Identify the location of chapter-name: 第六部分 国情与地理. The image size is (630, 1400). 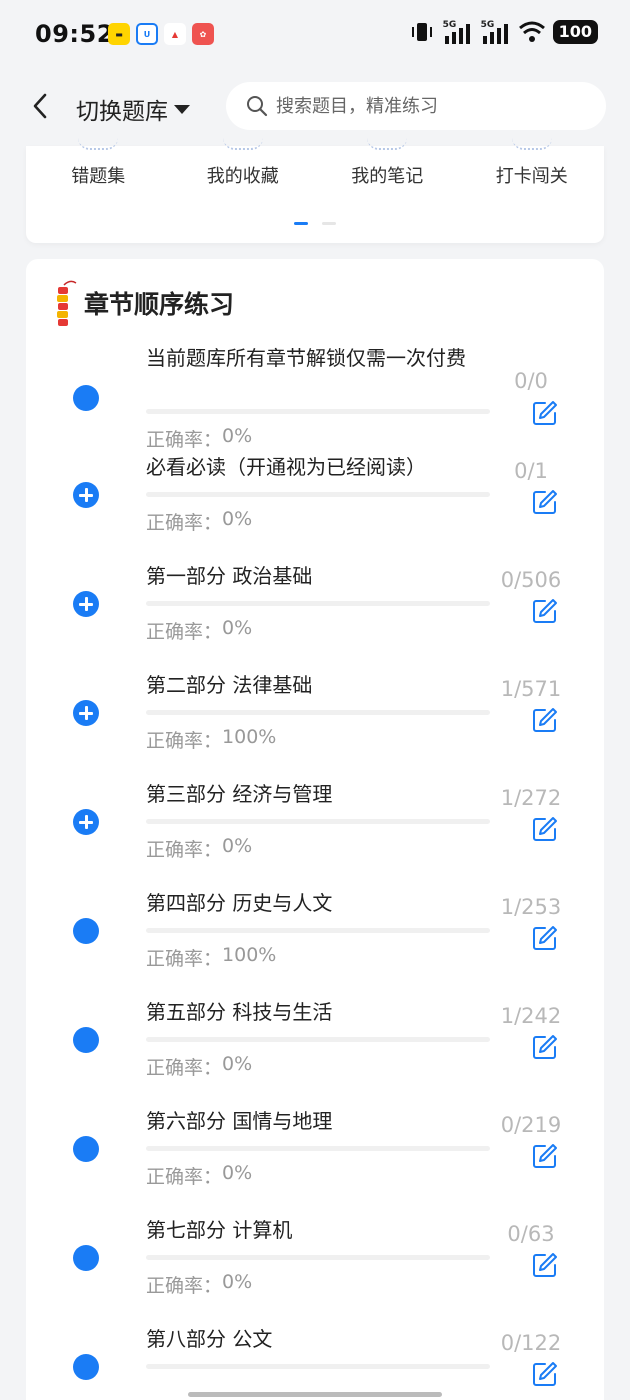
(239, 1121).